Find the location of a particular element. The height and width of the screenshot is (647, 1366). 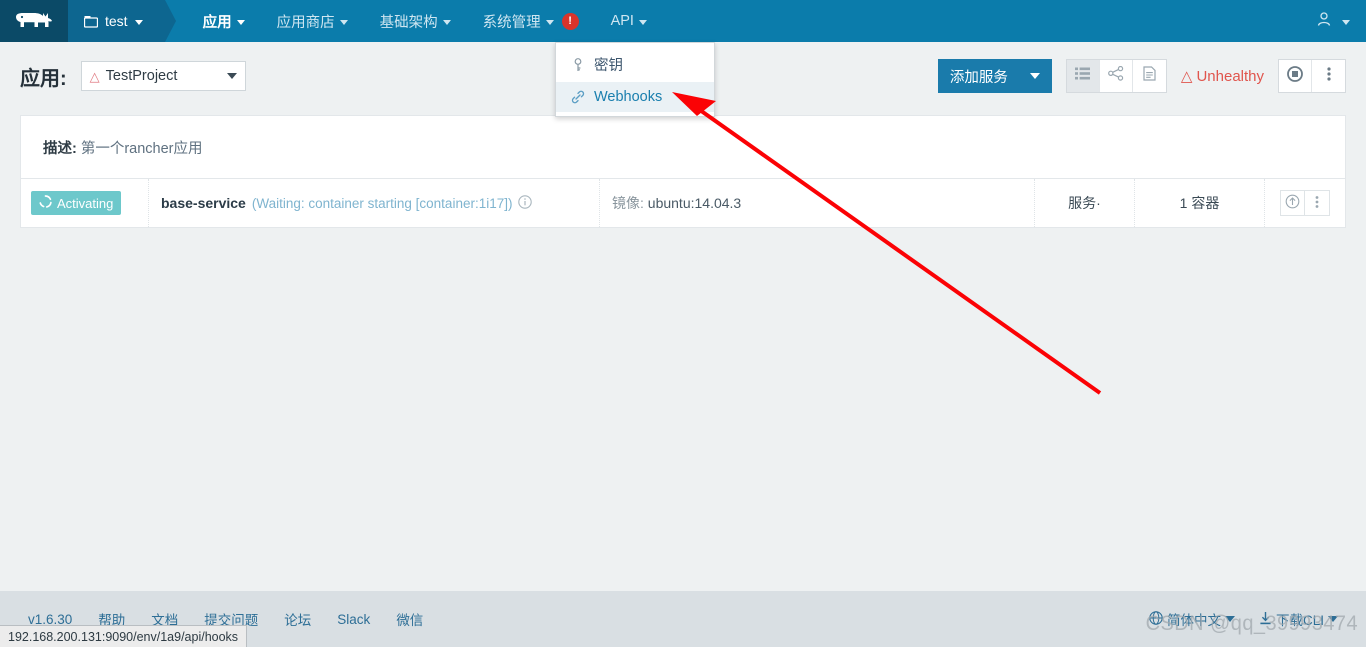

cell-actions is located at coordinates (1305, 203).